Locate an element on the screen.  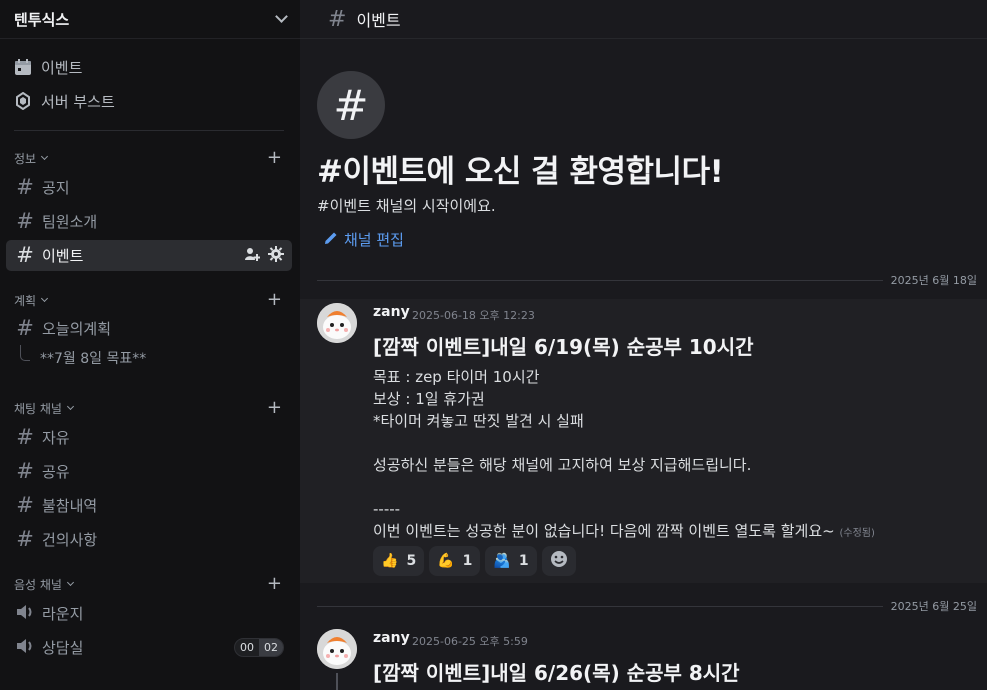
reaction-muscle: 💪 1 is located at coordinates (455, 561).